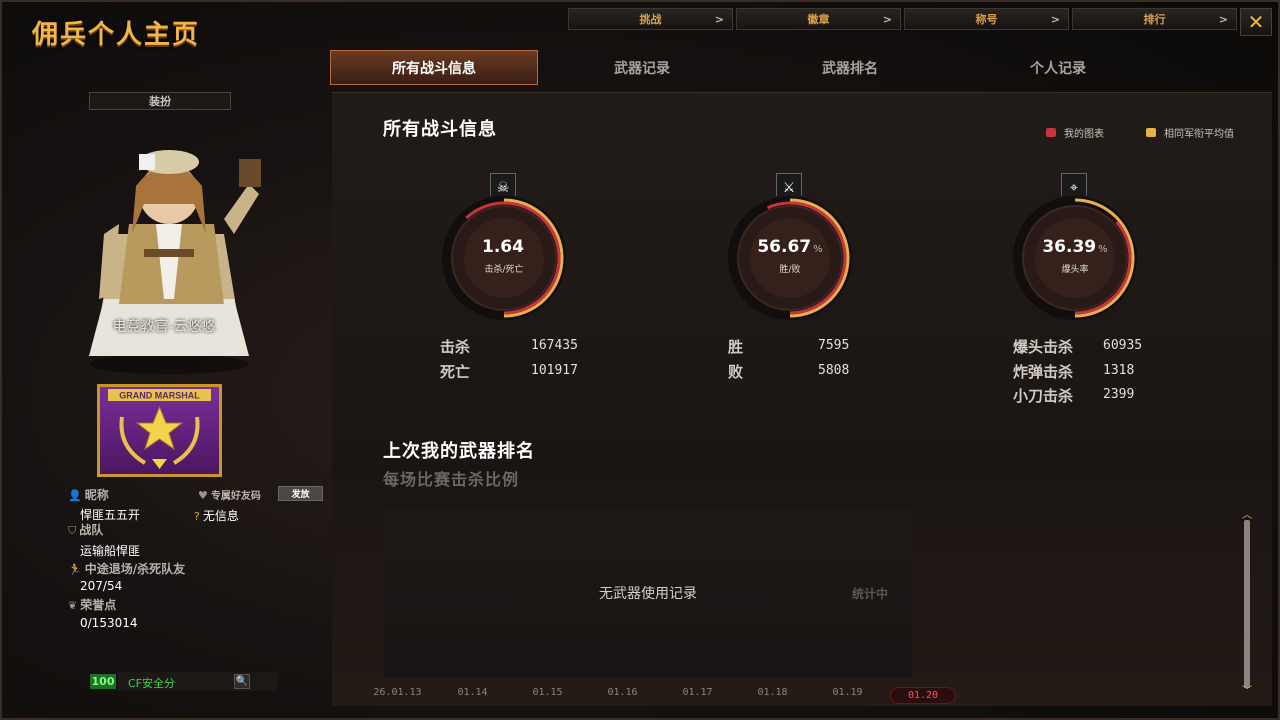 The height and width of the screenshot is (720, 1280). What do you see at coordinates (116, 35) in the screenshot?
I see `window-title: 佣兵个人主页` at bounding box center [116, 35].